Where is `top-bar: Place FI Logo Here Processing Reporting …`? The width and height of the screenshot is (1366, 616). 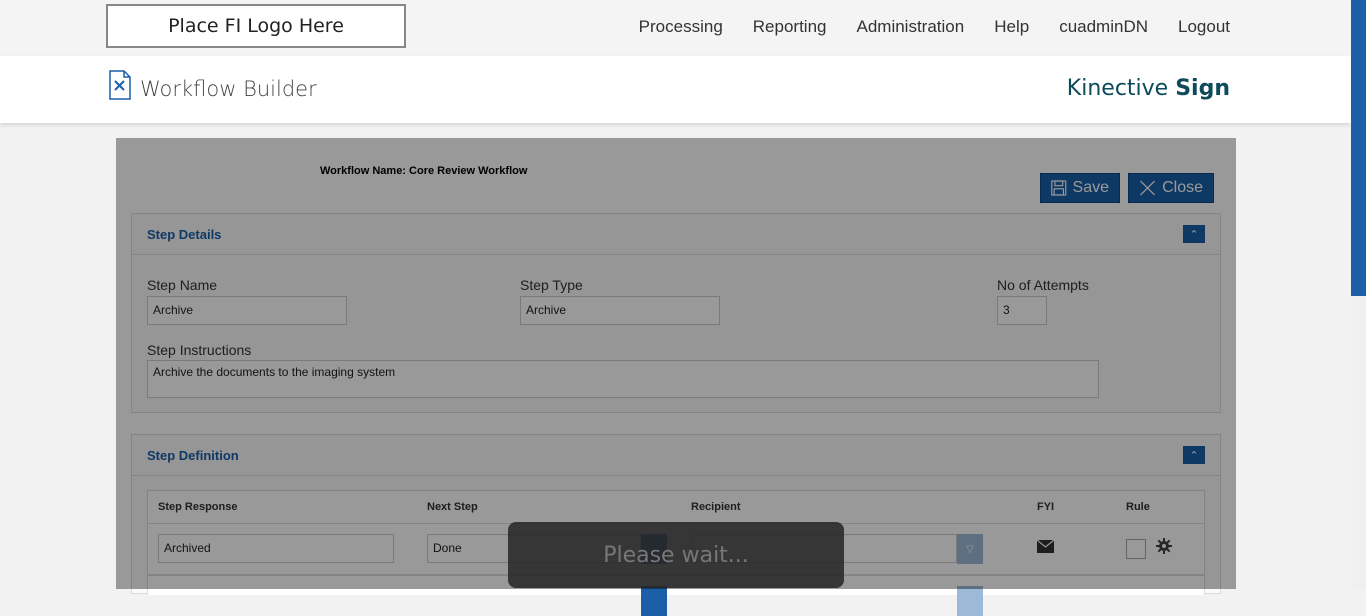
top-bar: Place FI Logo Here Processing Reporting … is located at coordinates (675, 28).